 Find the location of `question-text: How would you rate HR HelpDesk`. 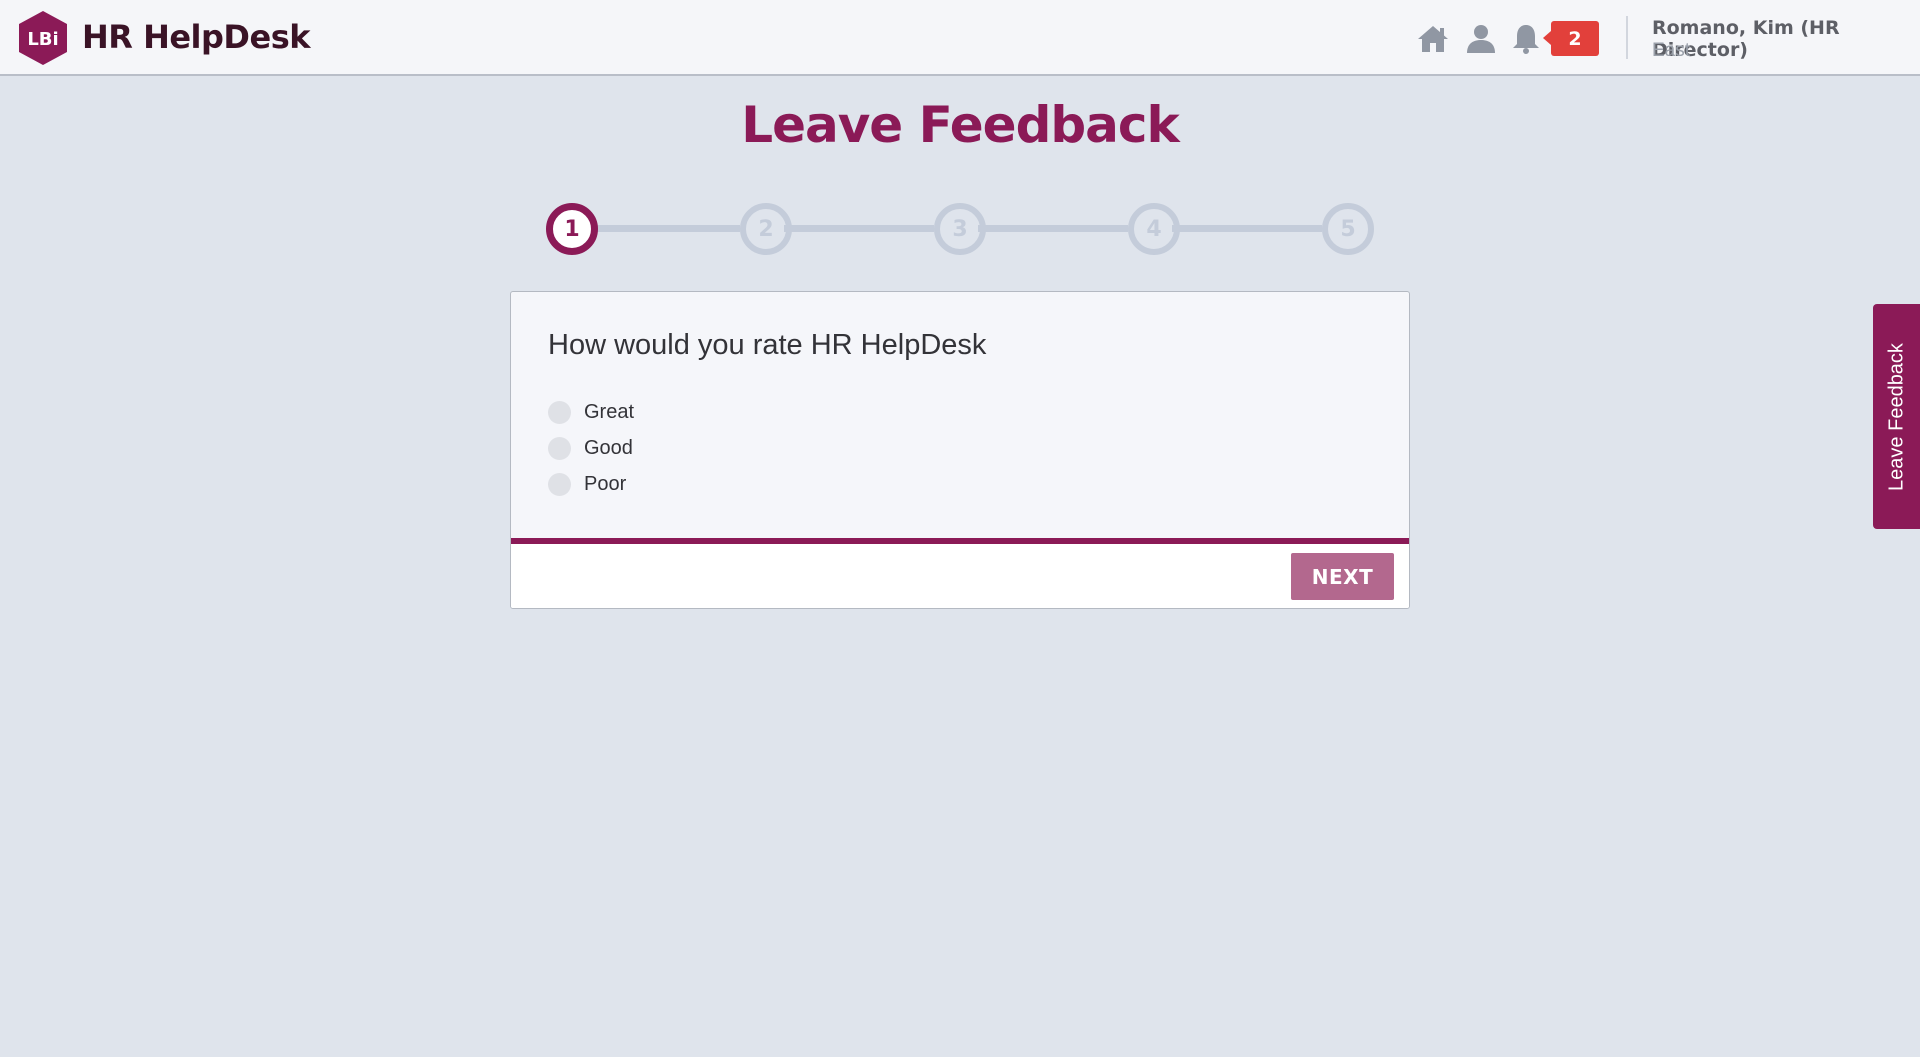

question-text: How would you rate HR HelpDesk is located at coordinates (767, 345).